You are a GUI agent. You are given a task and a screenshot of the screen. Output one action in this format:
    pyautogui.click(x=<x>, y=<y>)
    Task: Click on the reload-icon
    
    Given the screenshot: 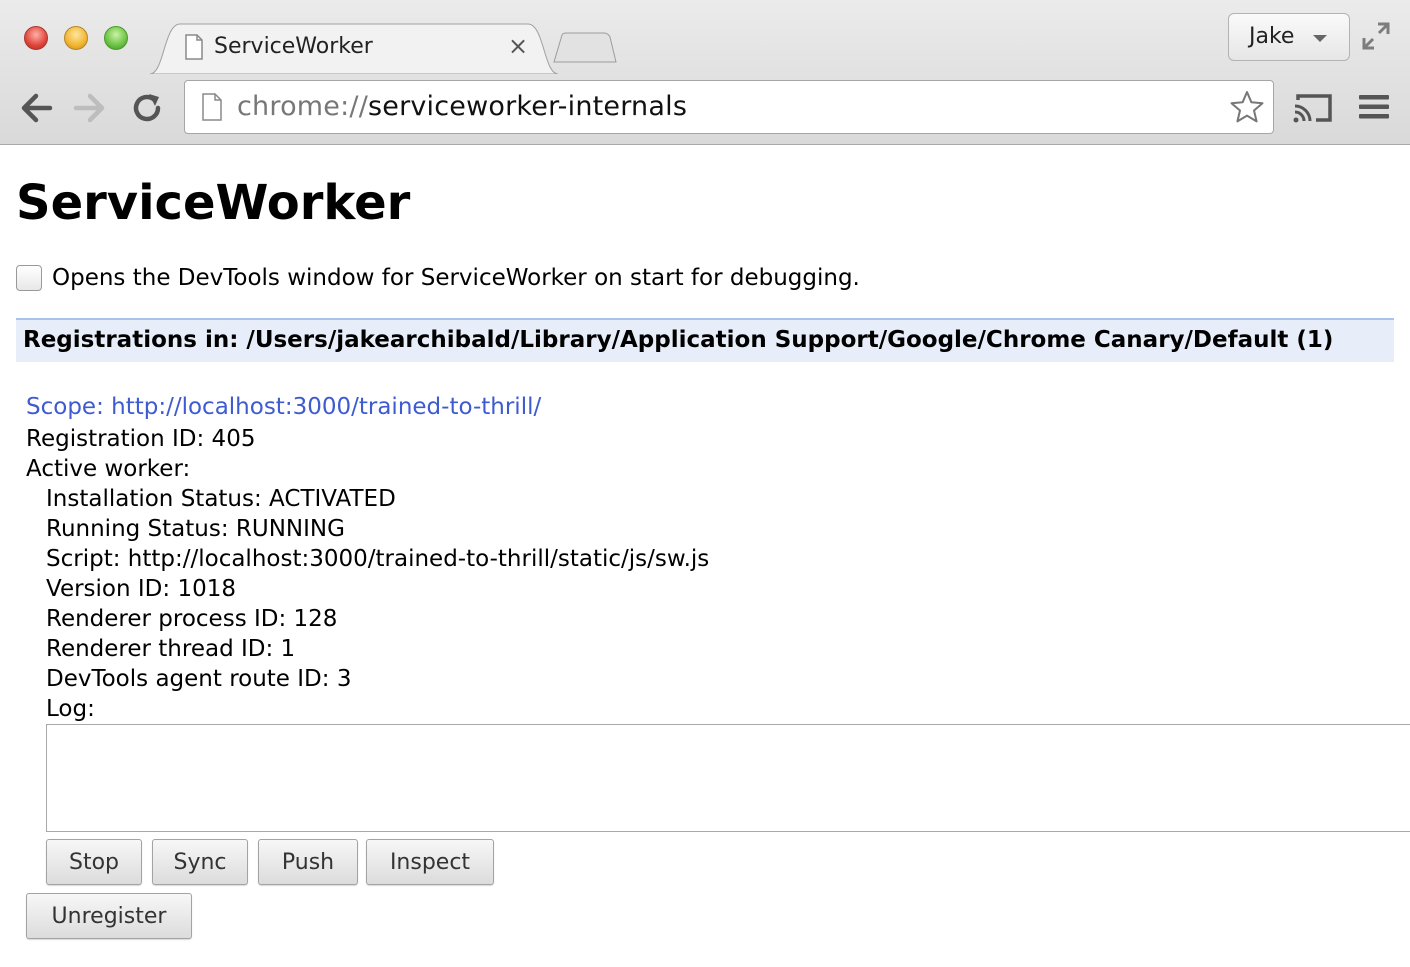 What is the action you would take?
    pyautogui.click(x=148, y=108)
    